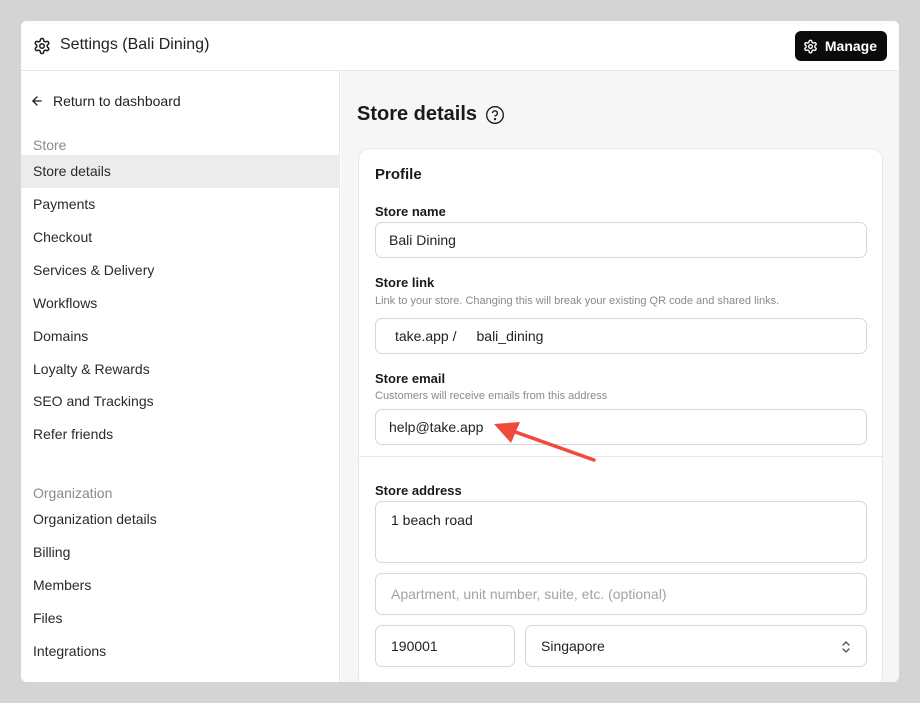 Image resolution: width=920 pixels, height=703 pixels. I want to click on store-email-value: help@take.app, so click(436, 427).